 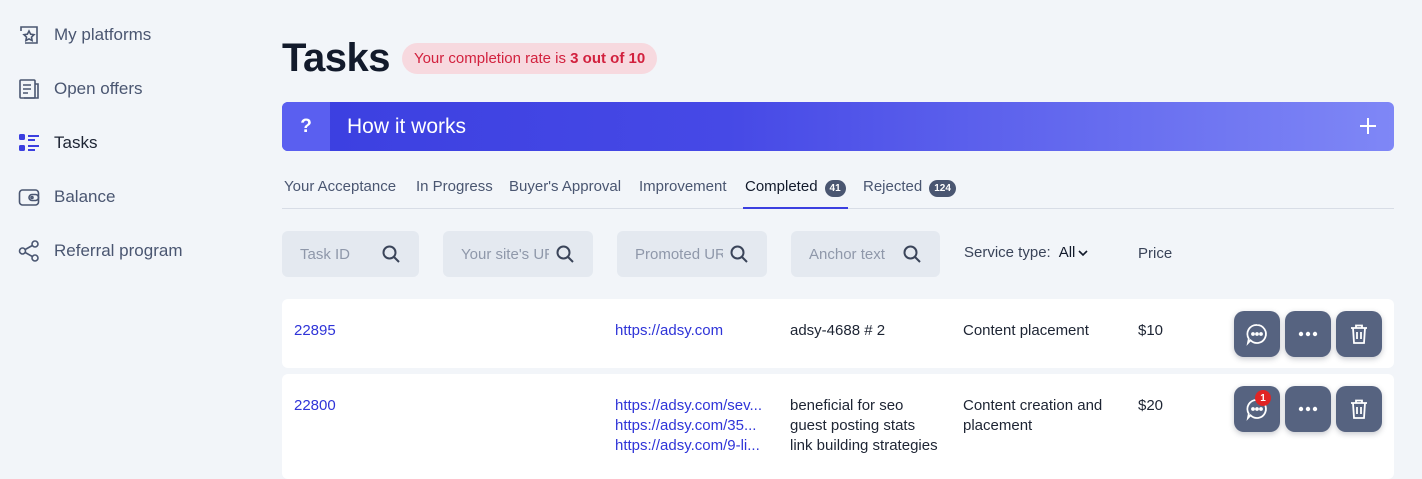 What do you see at coordinates (340, 186) in the screenshot?
I see `tab-label: Your Acceptance` at bounding box center [340, 186].